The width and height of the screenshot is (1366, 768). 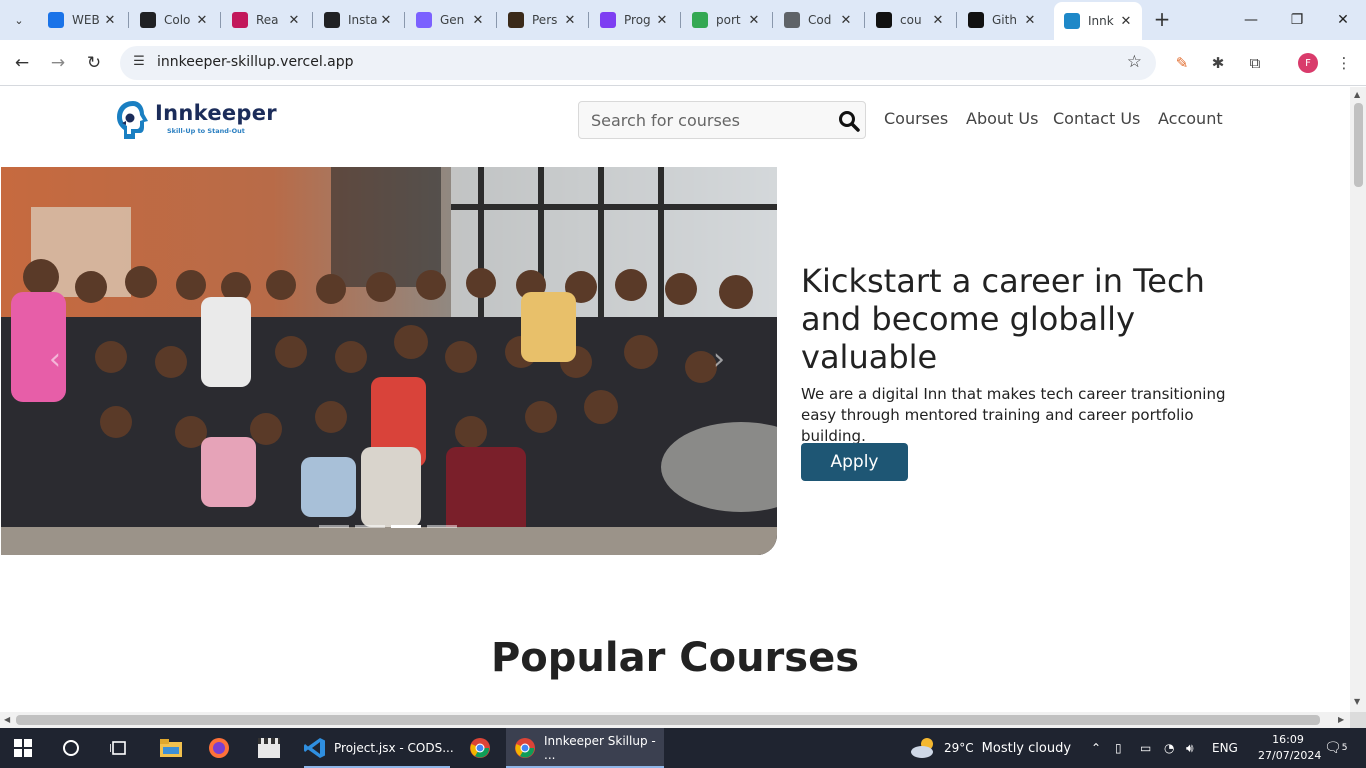 What do you see at coordinates (1225, 748) in the screenshot?
I see `language-indicator: ENG` at bounding box center [1225, 748].